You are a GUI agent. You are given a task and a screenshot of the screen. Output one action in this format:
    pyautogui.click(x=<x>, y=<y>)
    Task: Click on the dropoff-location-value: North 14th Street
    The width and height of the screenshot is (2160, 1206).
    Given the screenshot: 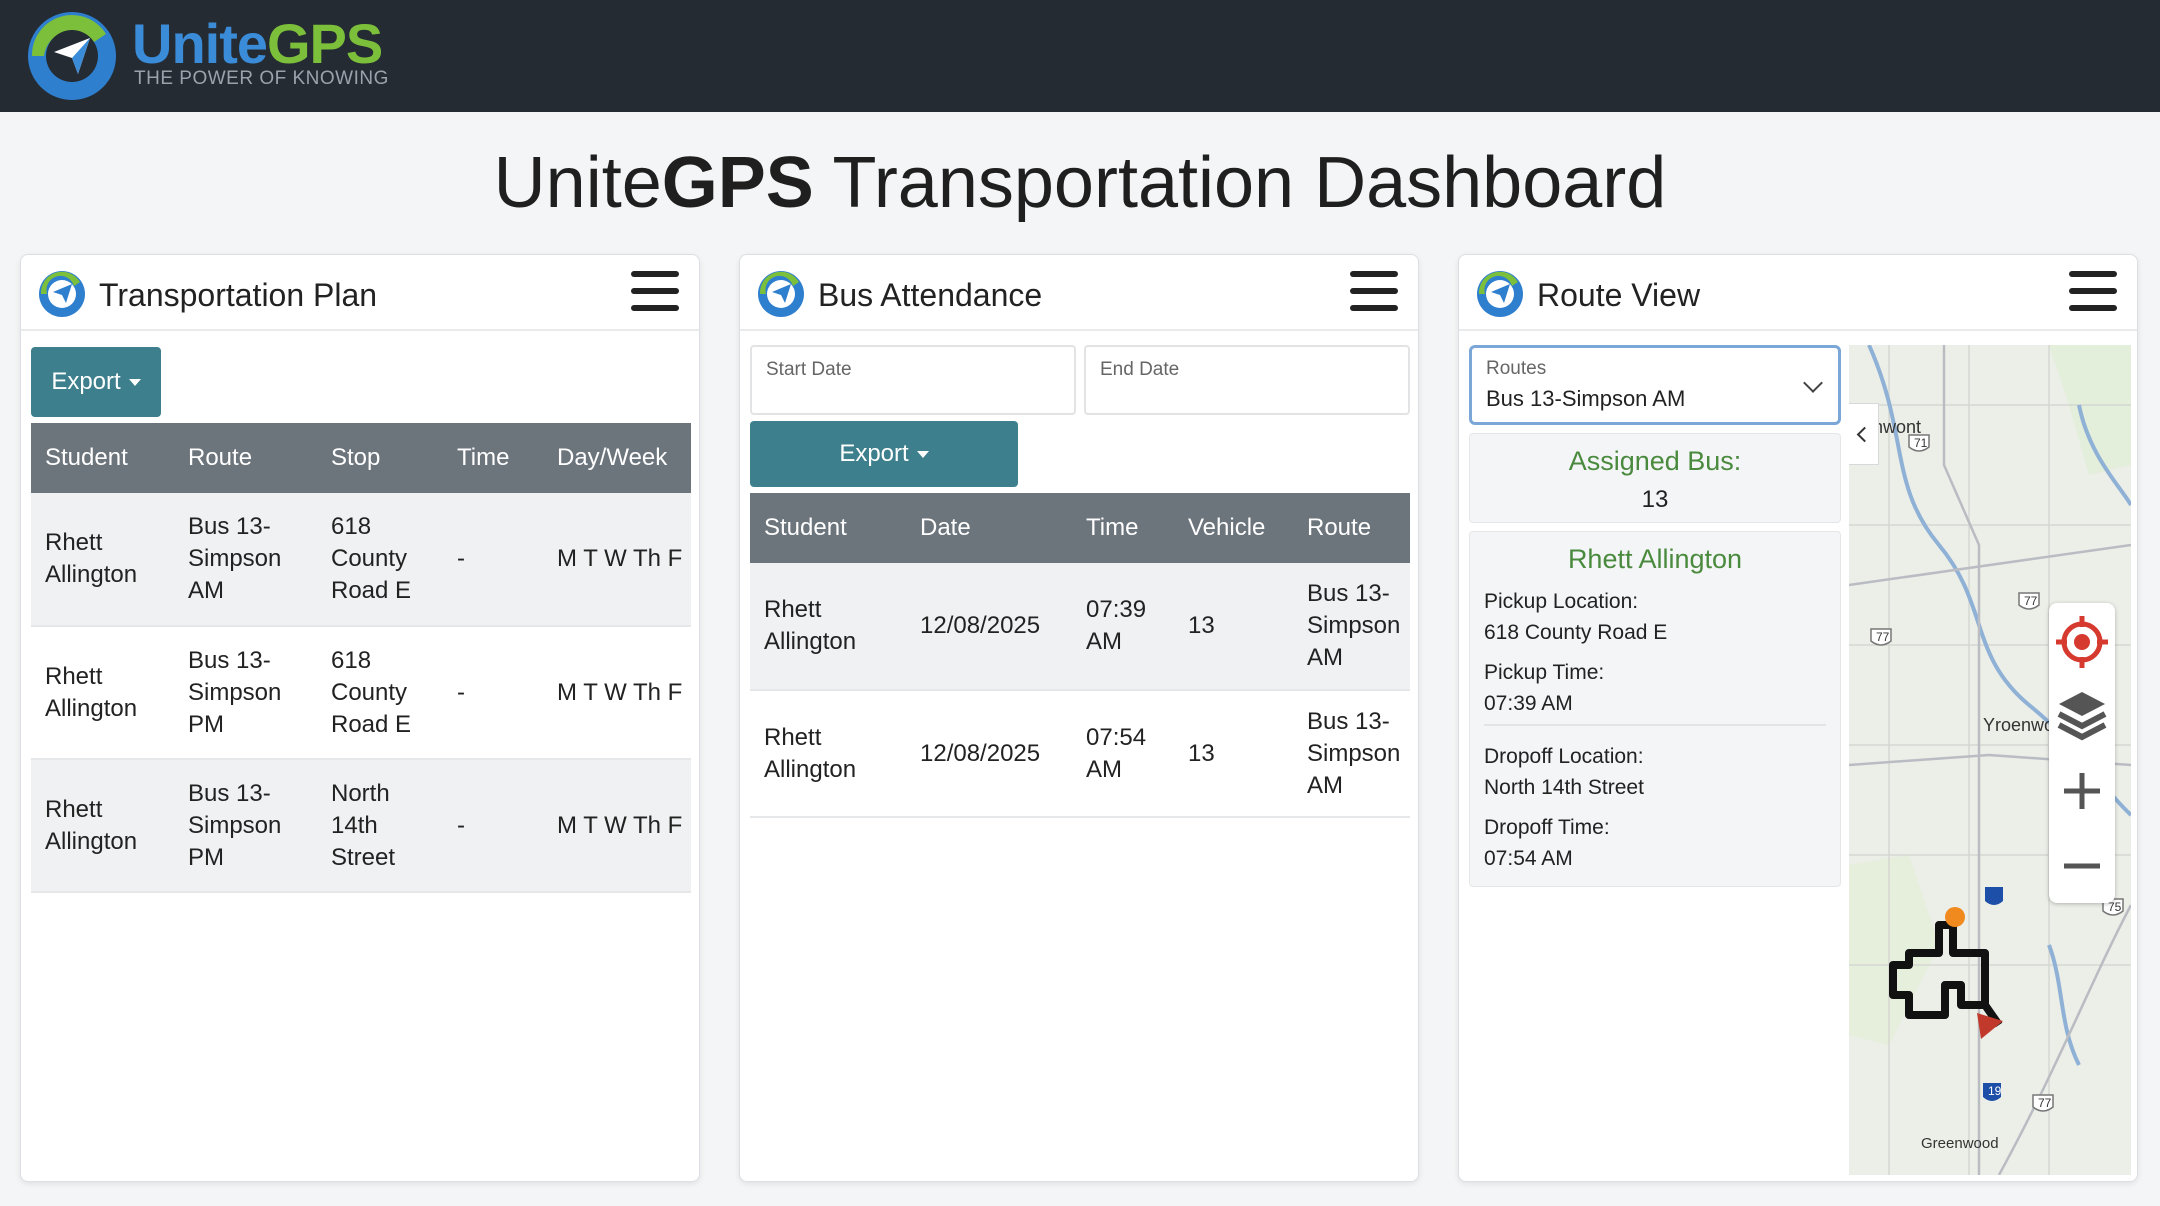 What is the action you would take?
    pyautogui.click(x=1564, y=787)
    